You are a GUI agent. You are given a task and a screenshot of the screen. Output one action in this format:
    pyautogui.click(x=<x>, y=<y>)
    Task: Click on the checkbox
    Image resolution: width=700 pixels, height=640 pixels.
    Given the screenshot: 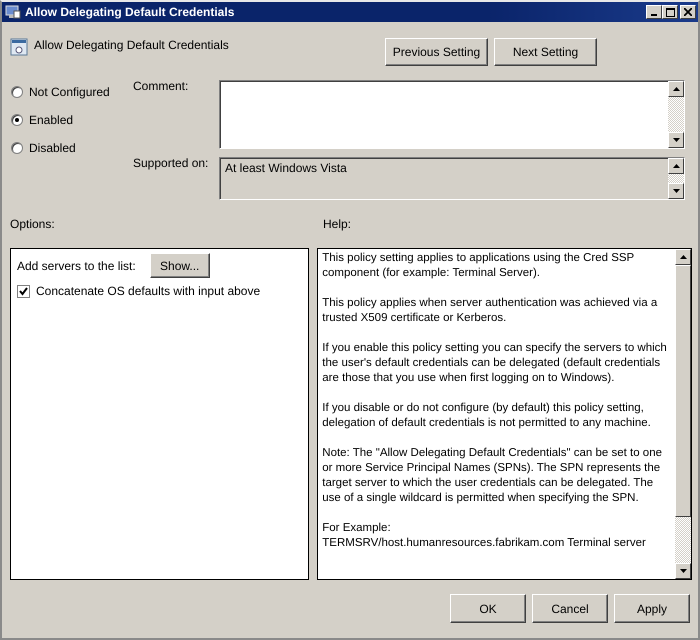 What is the action you would take?
    pyautogui.click(x=23, y=291)
    